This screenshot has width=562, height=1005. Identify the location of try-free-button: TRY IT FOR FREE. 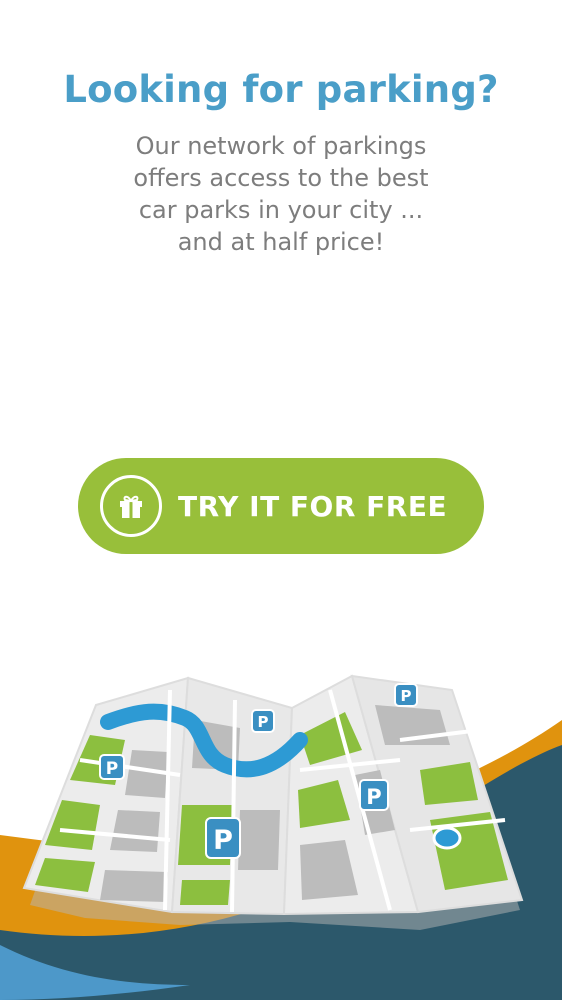
(281, 506).